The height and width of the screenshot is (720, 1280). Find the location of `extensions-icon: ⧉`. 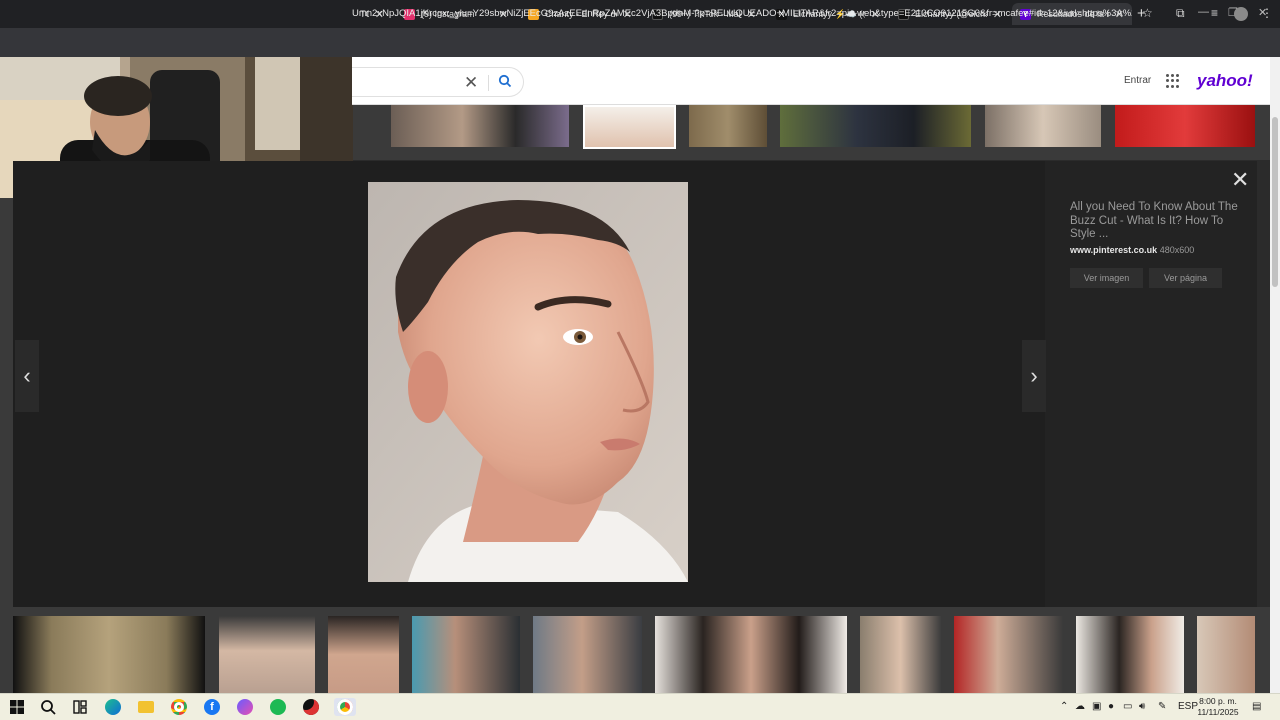

extensions-icon: ⧉ is located at coordinates (1180, 13).